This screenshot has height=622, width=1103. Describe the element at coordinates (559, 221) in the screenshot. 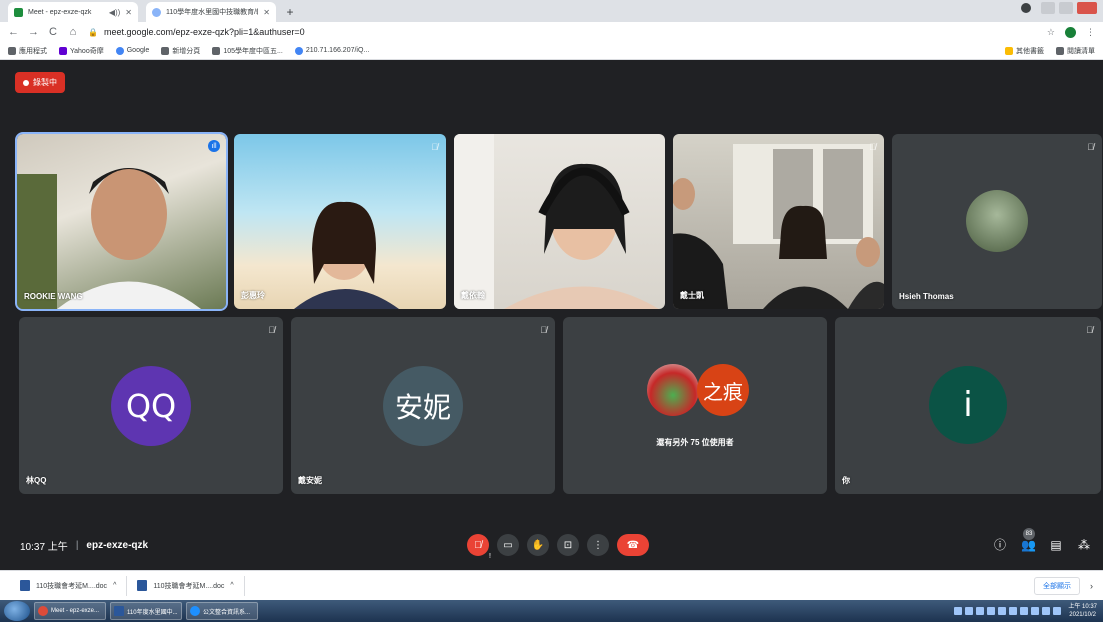

I see `participant-tile: 戴依翰` at that location.